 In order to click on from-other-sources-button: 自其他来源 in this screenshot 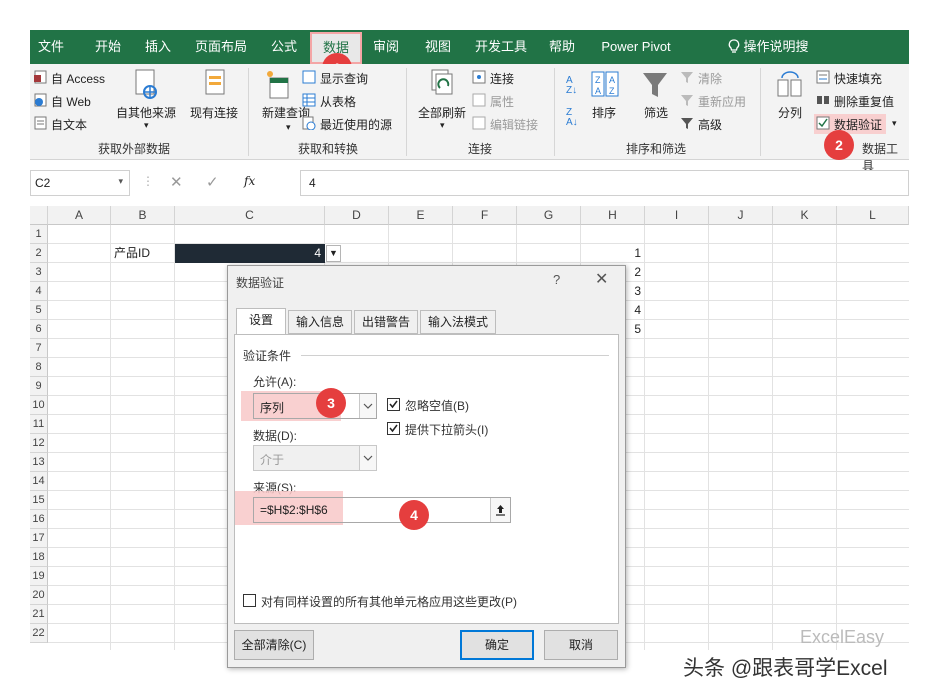, I will do `click(146, 112)`.